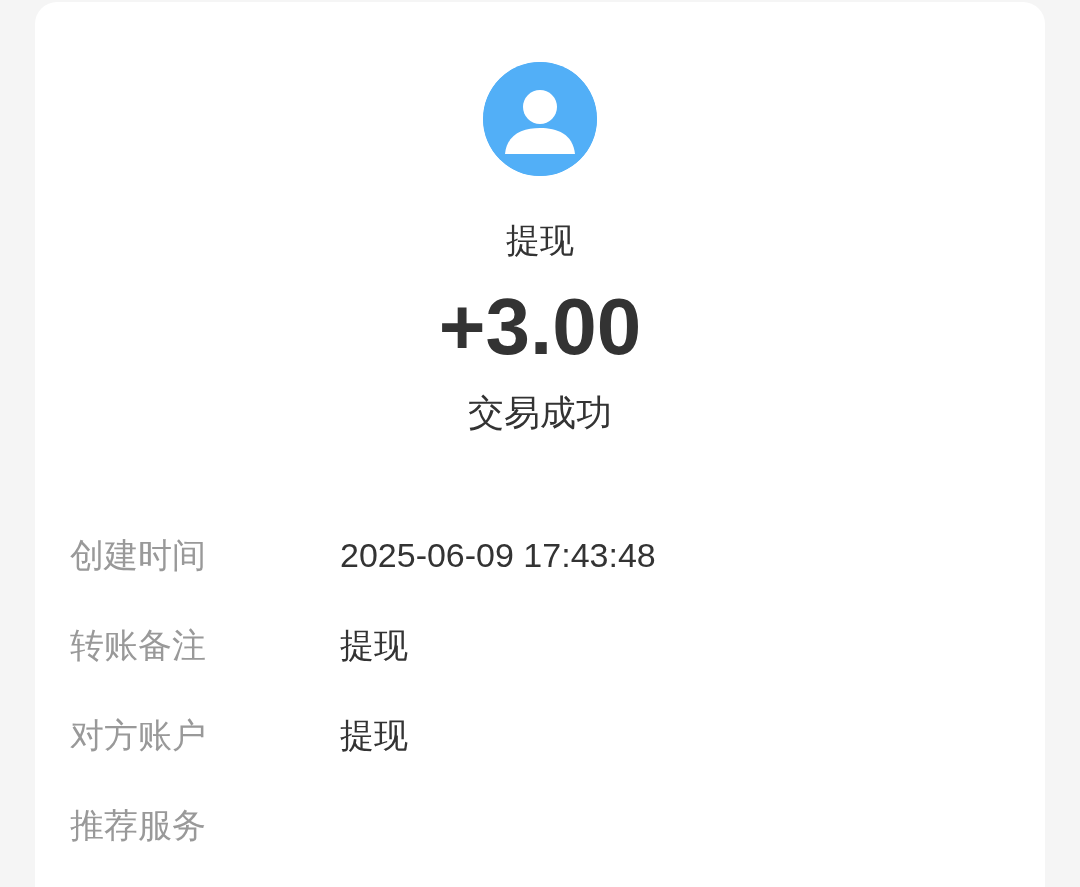 The height and width of the screenshot is (887, 1080). I want to click on amount: +3.00, so click(540, 326).